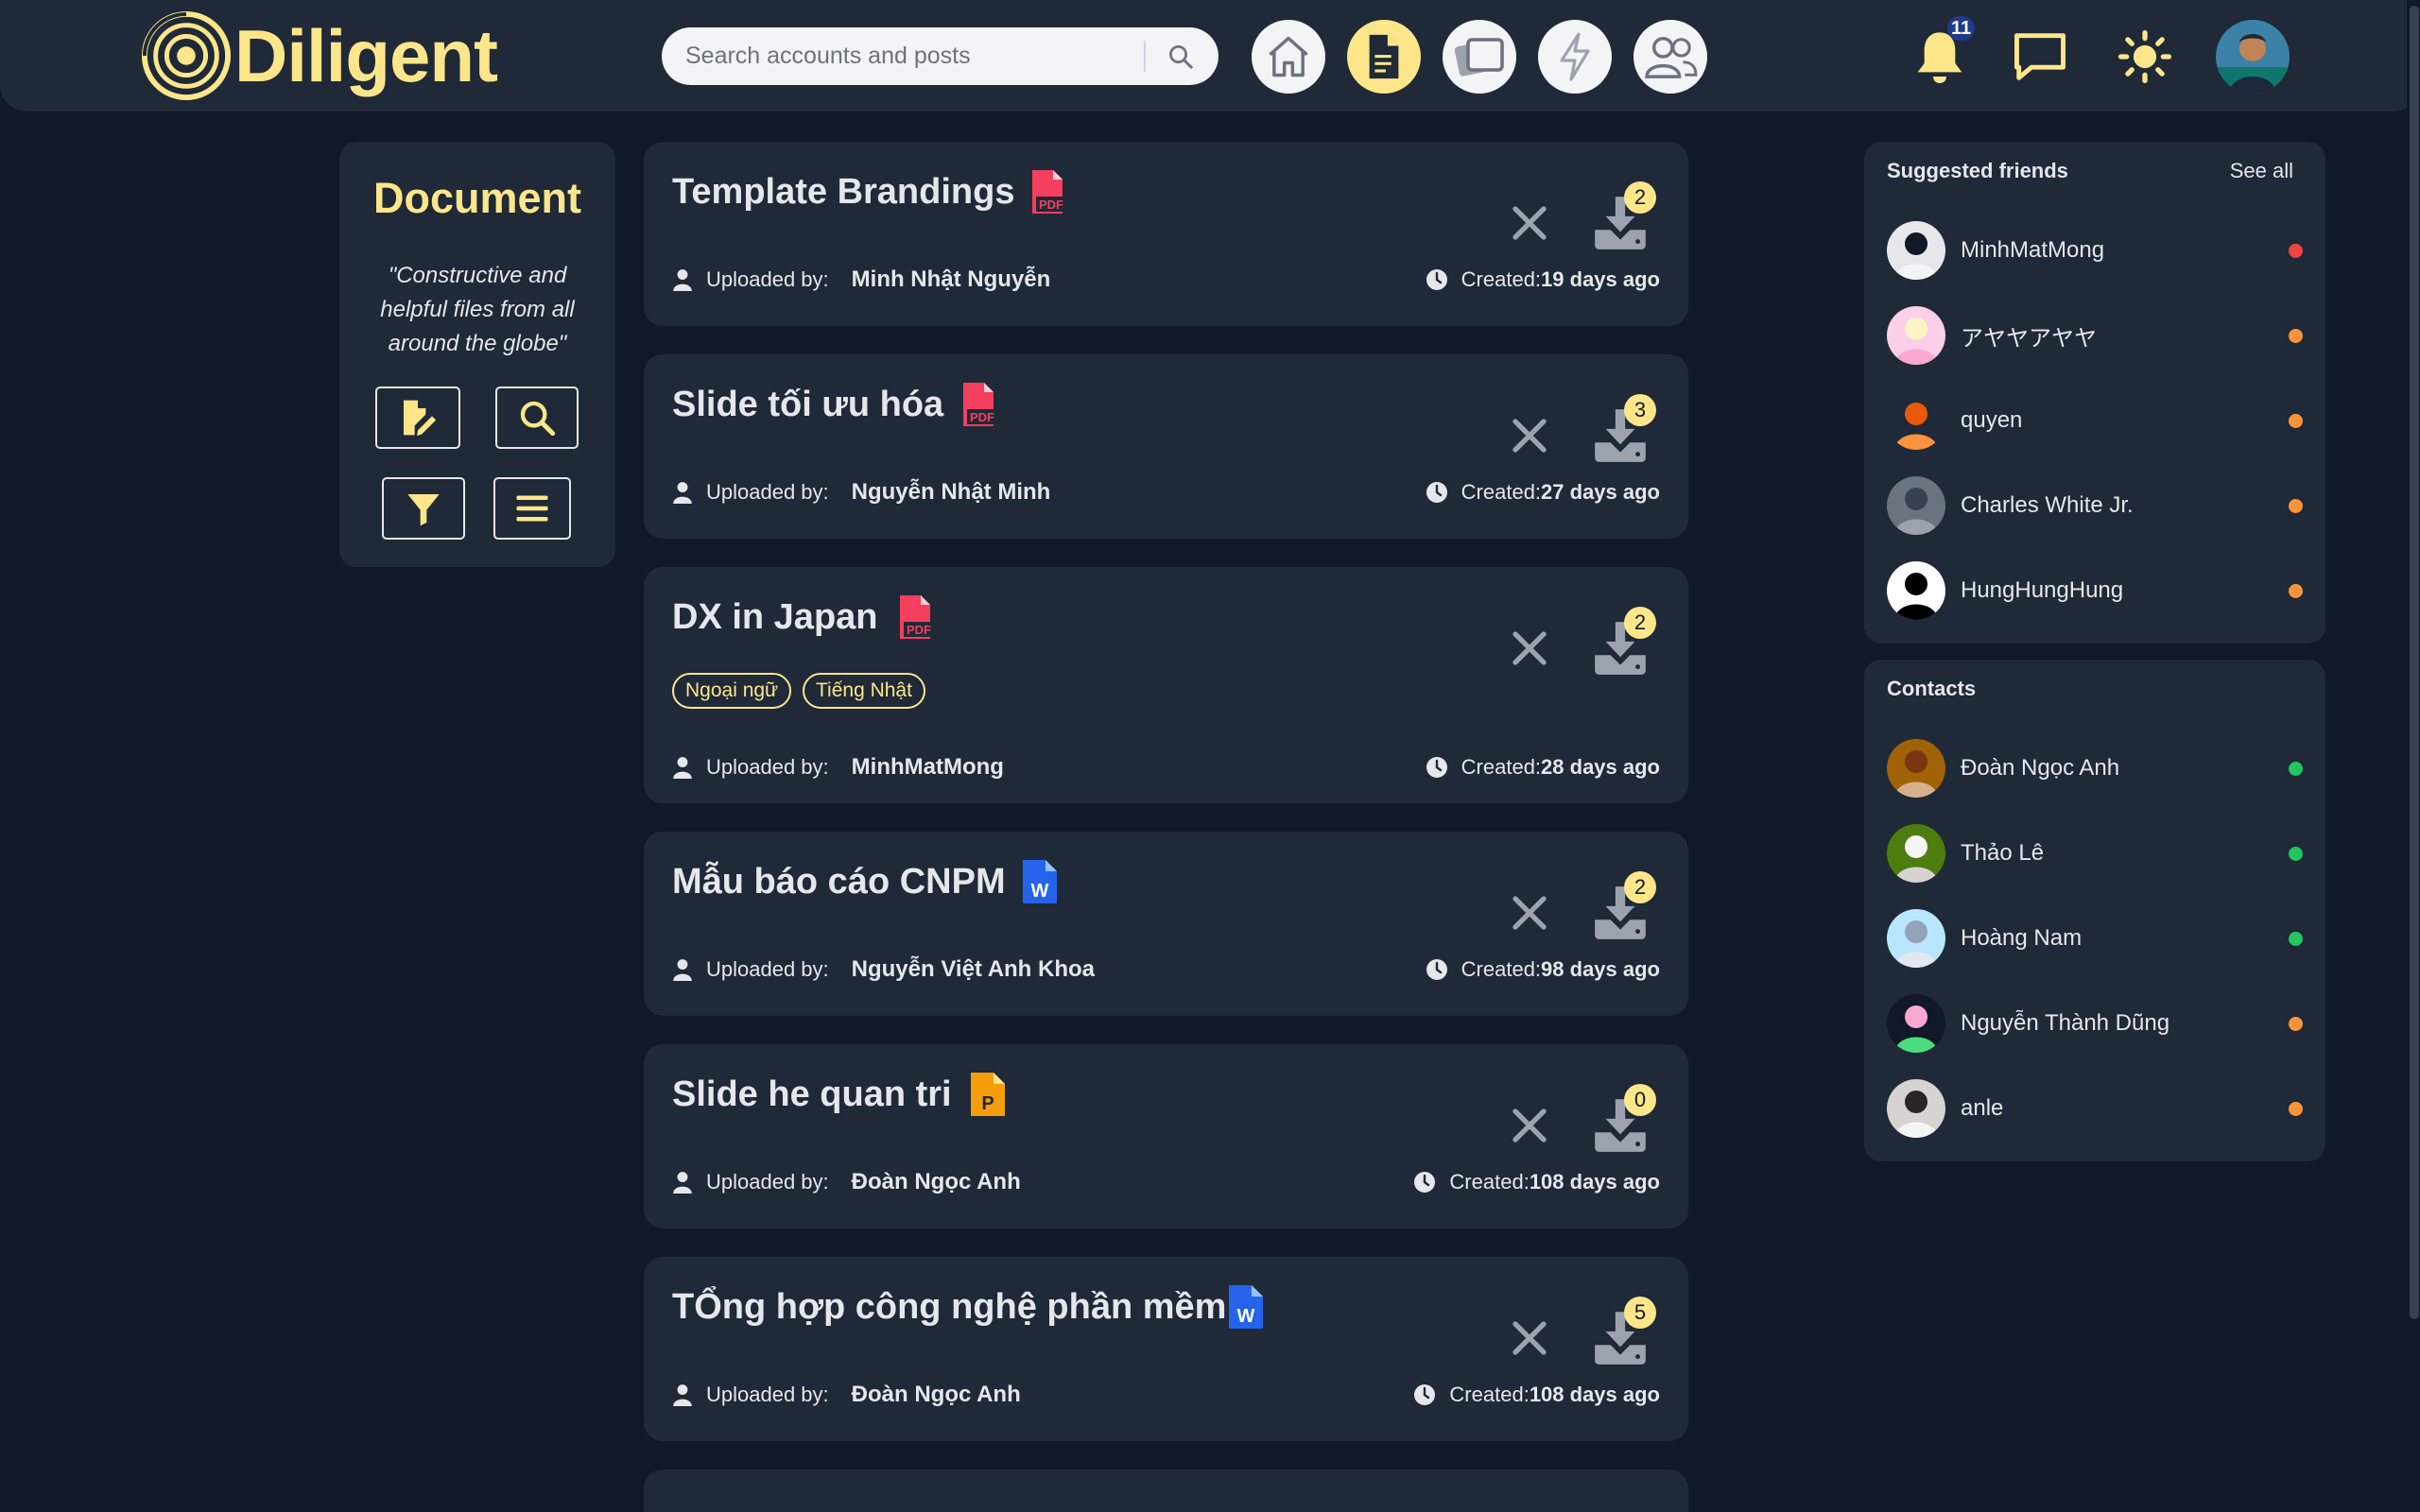 This screenshot has width=2420, height=1512. Describe the element at coordinates (2095, 420) in the screenshot. I see `person-row: quyen` at that location.